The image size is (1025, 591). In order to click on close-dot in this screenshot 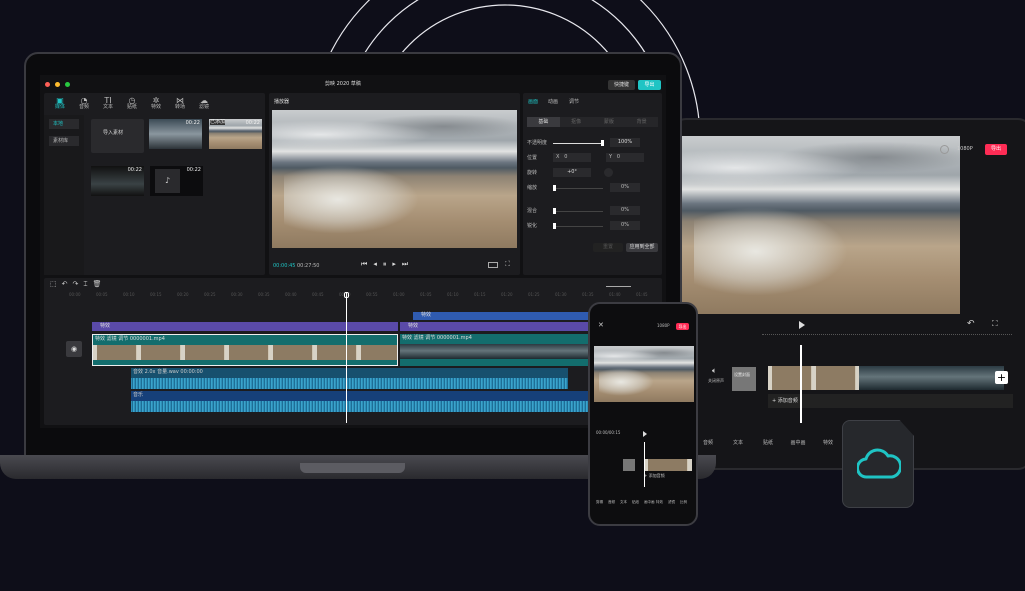, I will do `click(47, 84)`.